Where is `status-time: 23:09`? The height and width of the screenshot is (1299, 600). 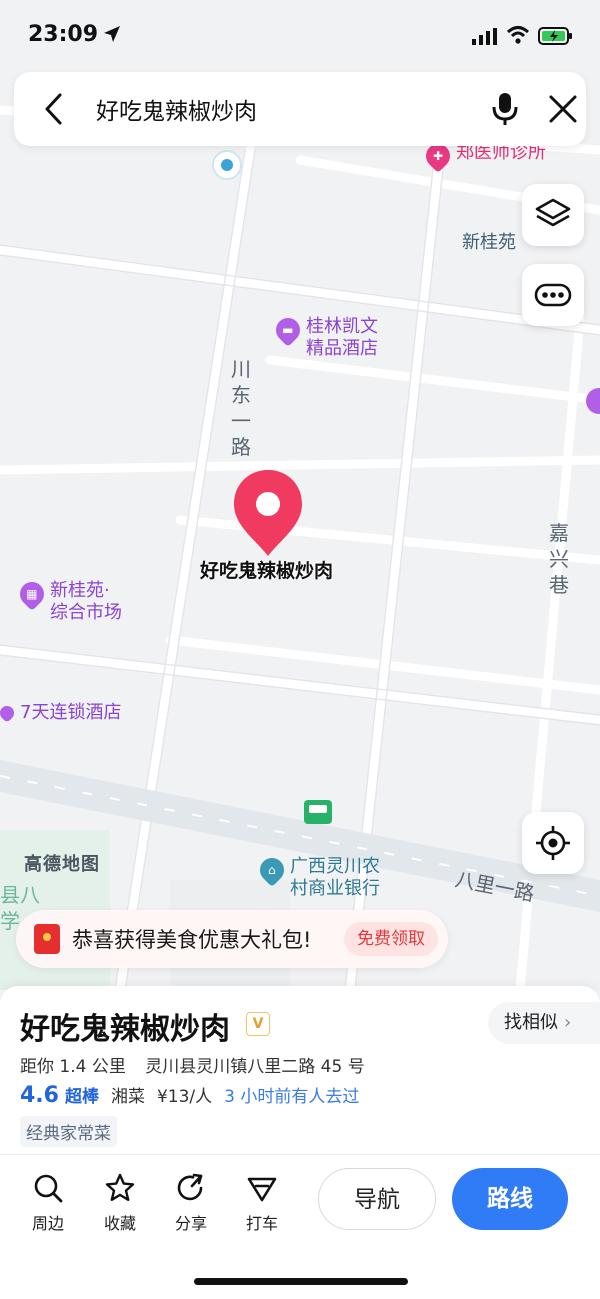
status-time: 23:09 is located at coordinates (63, 34).